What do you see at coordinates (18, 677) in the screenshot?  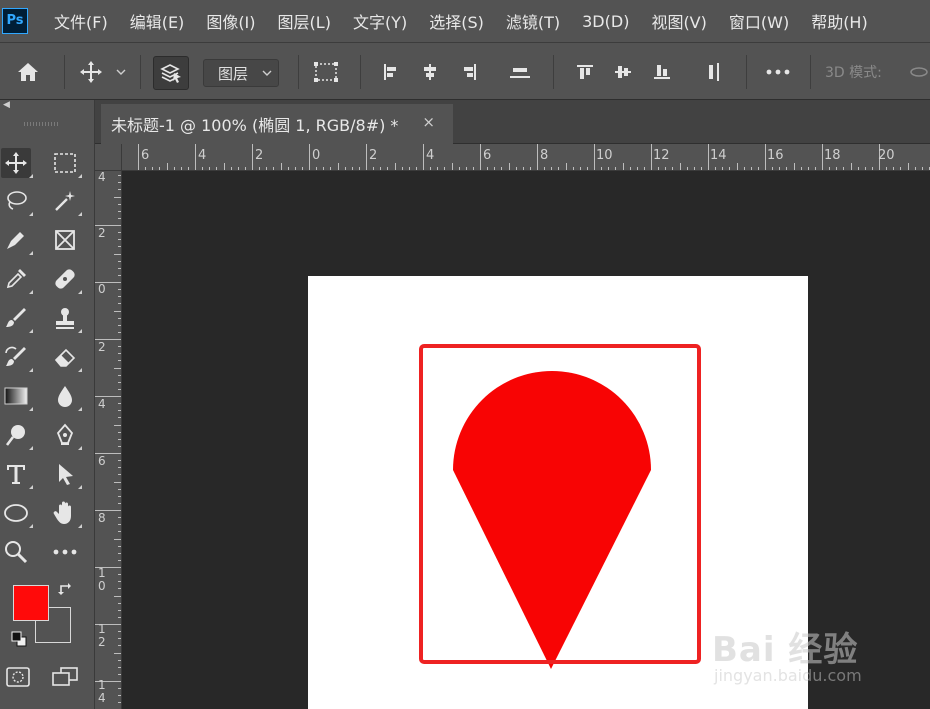 I see `quick-mask-mode-icon` at bounding box center [18, 677].